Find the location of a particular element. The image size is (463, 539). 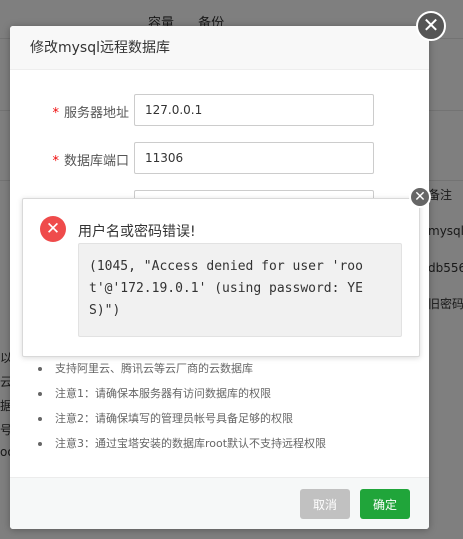

error-icon: ✕ is located at coordinates (53, 229).